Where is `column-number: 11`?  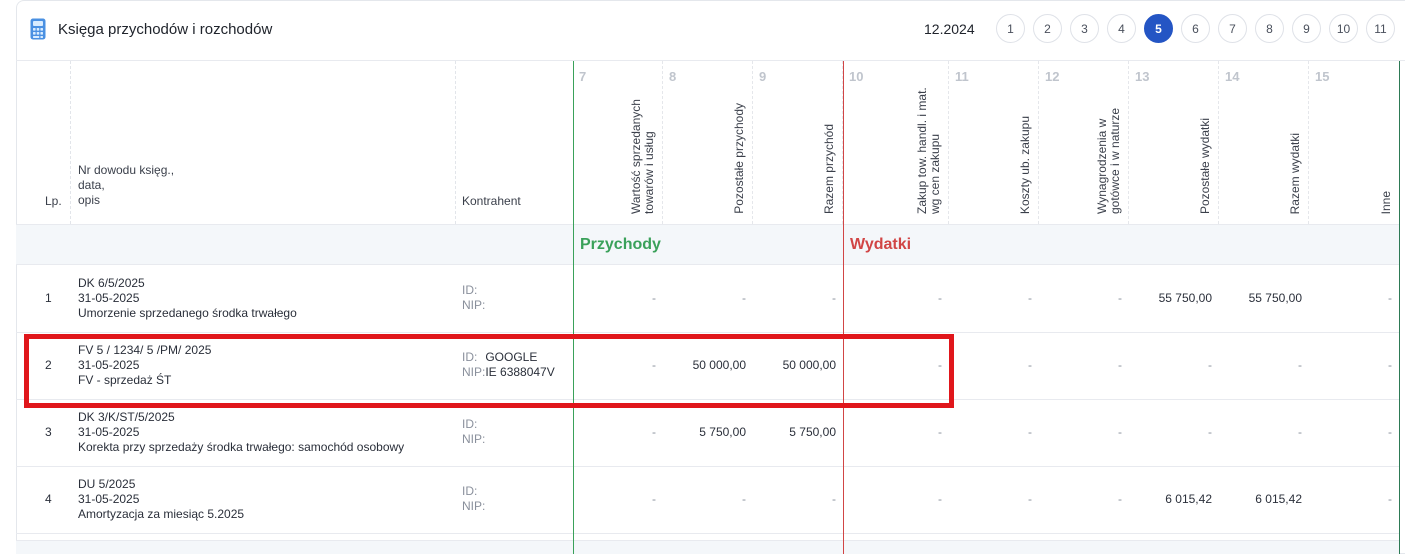
column-number: 11 is located at coordinates (962, 76).